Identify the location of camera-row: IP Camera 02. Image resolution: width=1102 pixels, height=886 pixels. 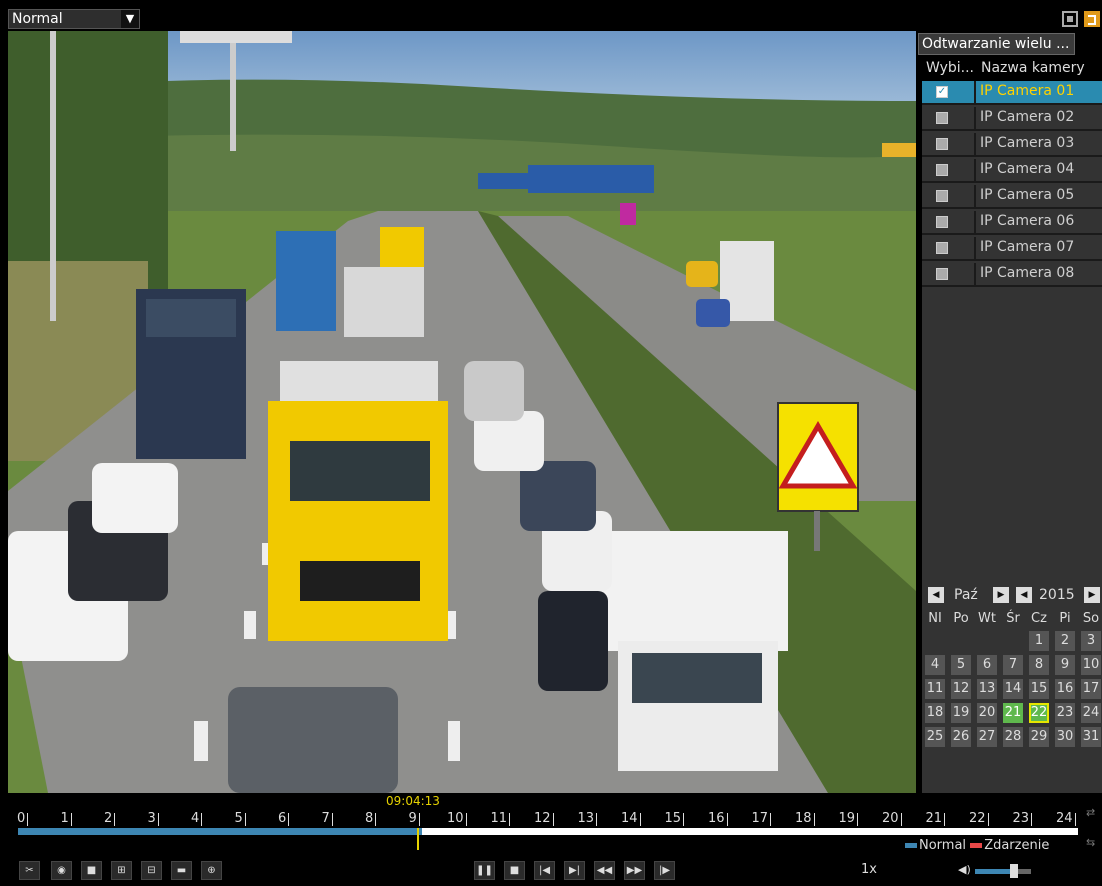
(1012, 119).